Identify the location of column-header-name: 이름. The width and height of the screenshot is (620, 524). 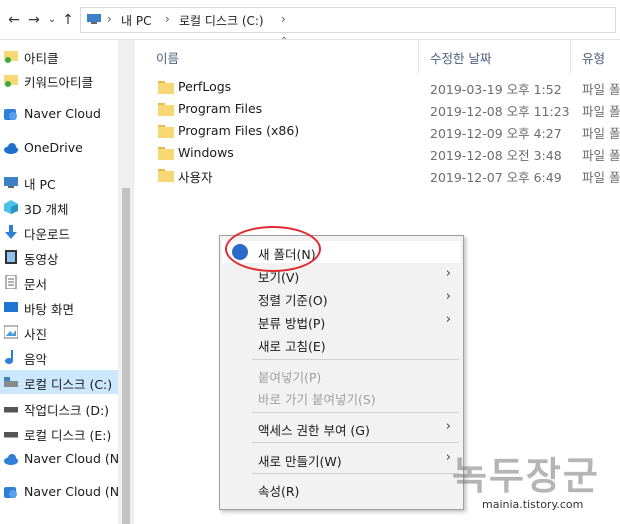
(167, 57).